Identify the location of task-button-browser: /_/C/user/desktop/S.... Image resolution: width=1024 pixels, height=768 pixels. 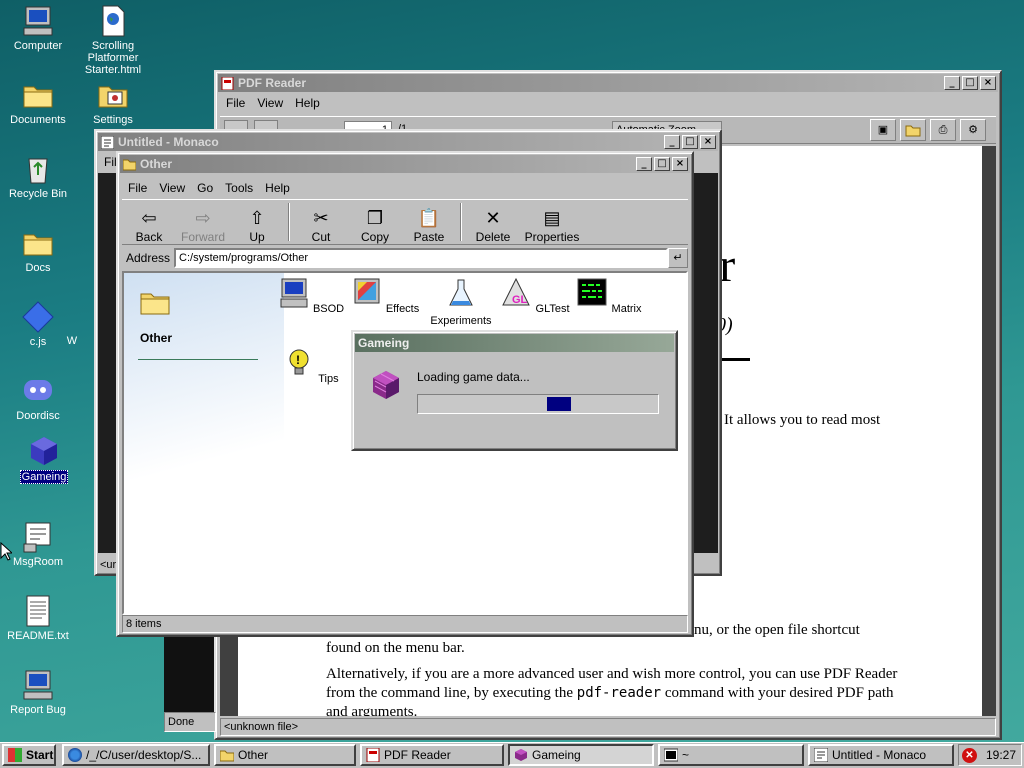
(136, 755).